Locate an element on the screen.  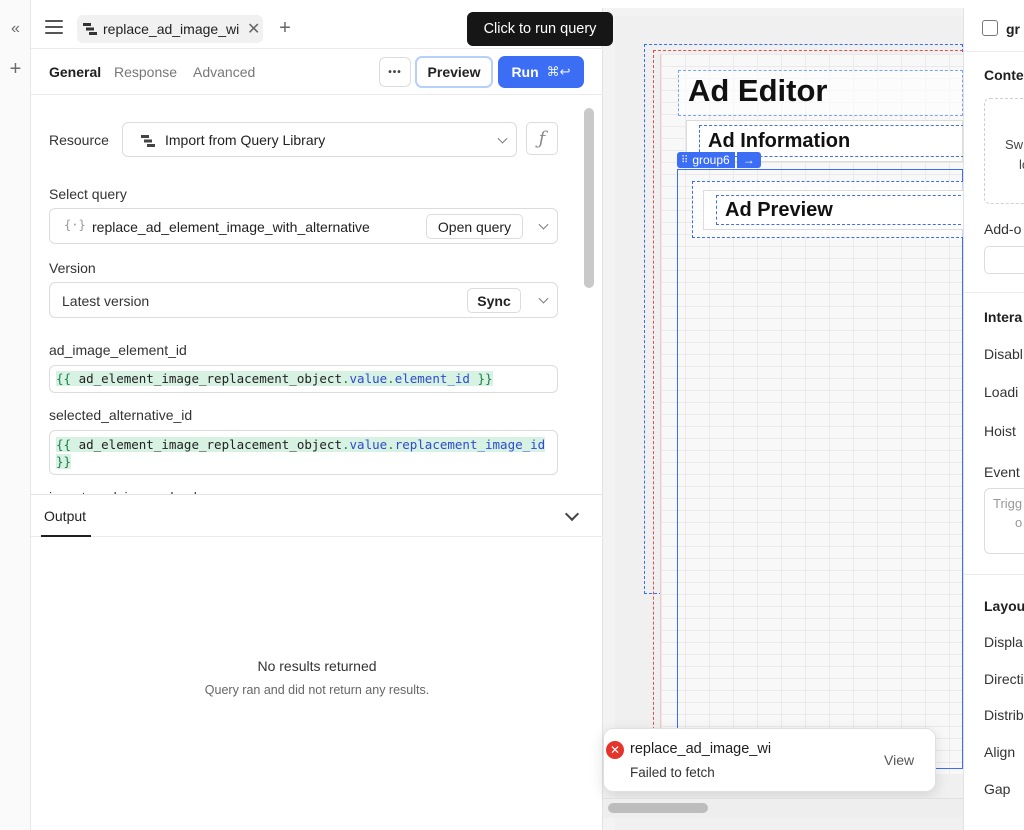
hoist-label: Hoist is located at coordinates (1000, 431).